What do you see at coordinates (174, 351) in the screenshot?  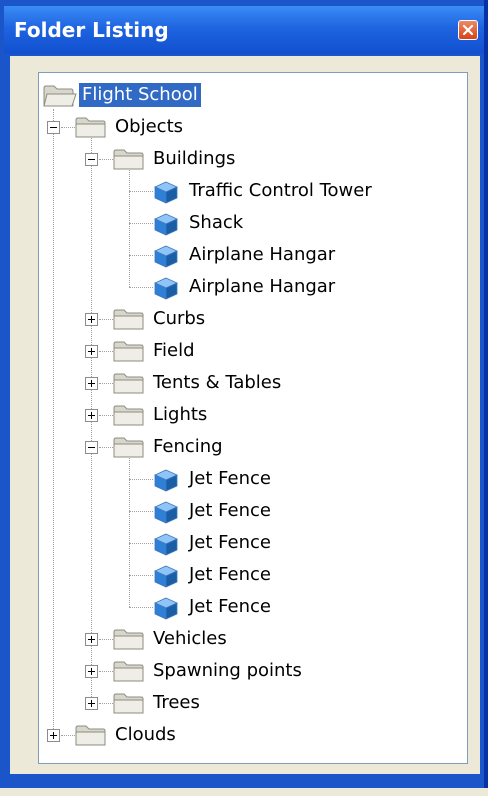 I see `tree-node-label: Field` at bounding box center [174, 351].